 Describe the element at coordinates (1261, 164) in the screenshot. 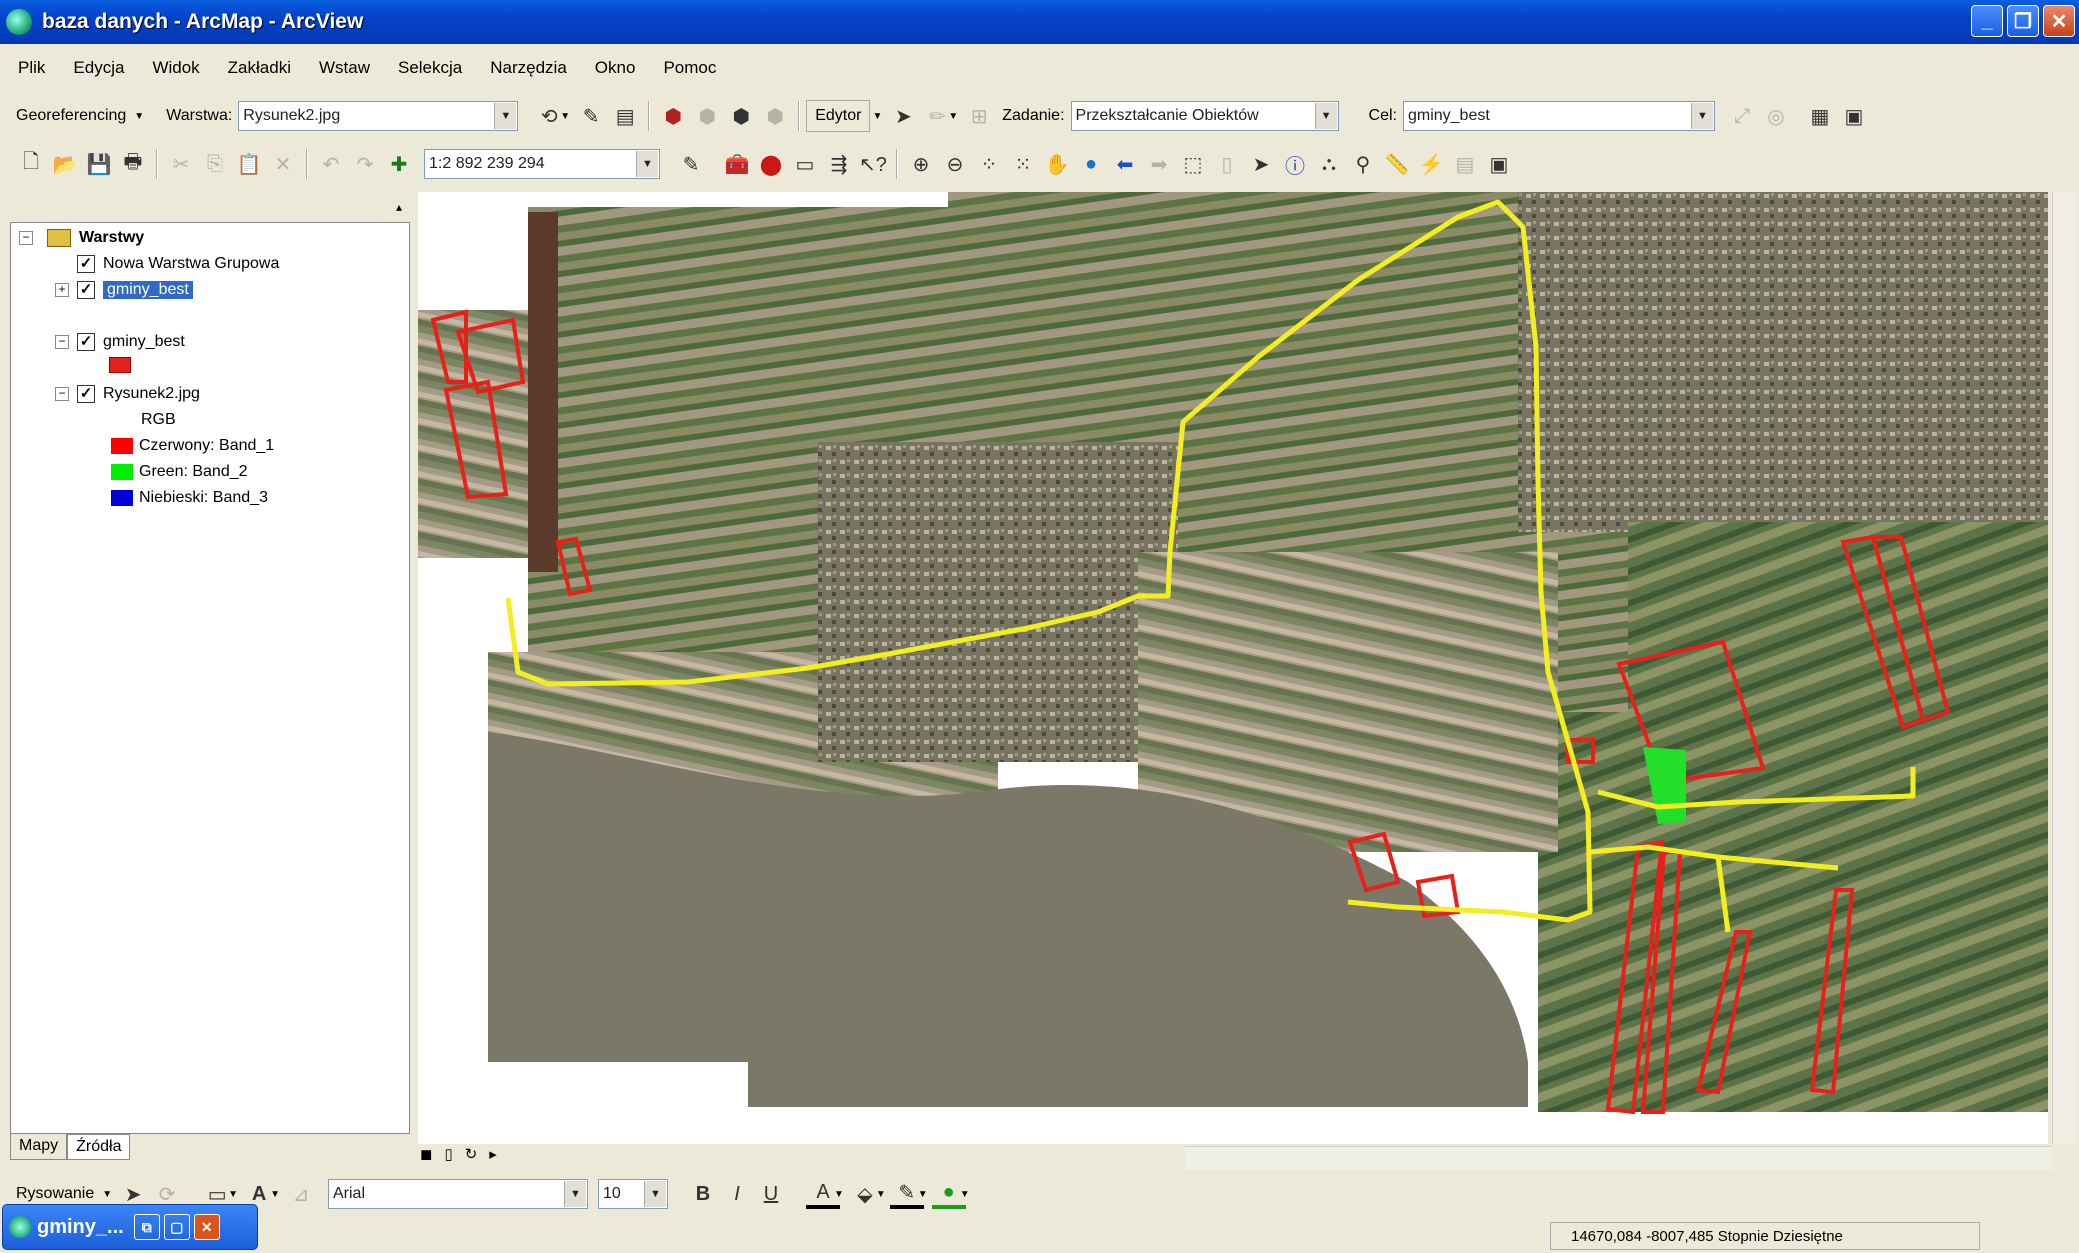

I see `select-elements-arrow-icon: ➤` at that location.